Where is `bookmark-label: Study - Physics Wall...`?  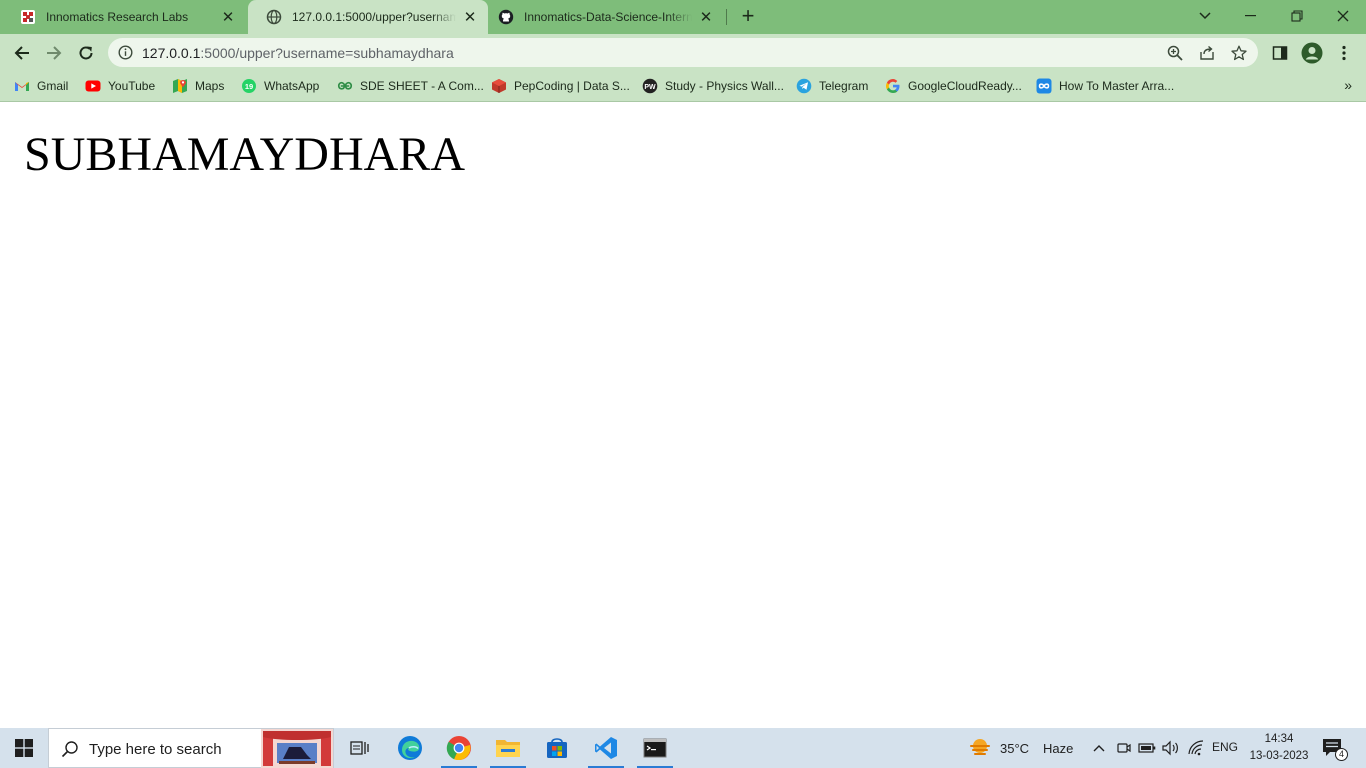
bookmark-label: Study - Physics Wall... is located at coordinates (724, 86).